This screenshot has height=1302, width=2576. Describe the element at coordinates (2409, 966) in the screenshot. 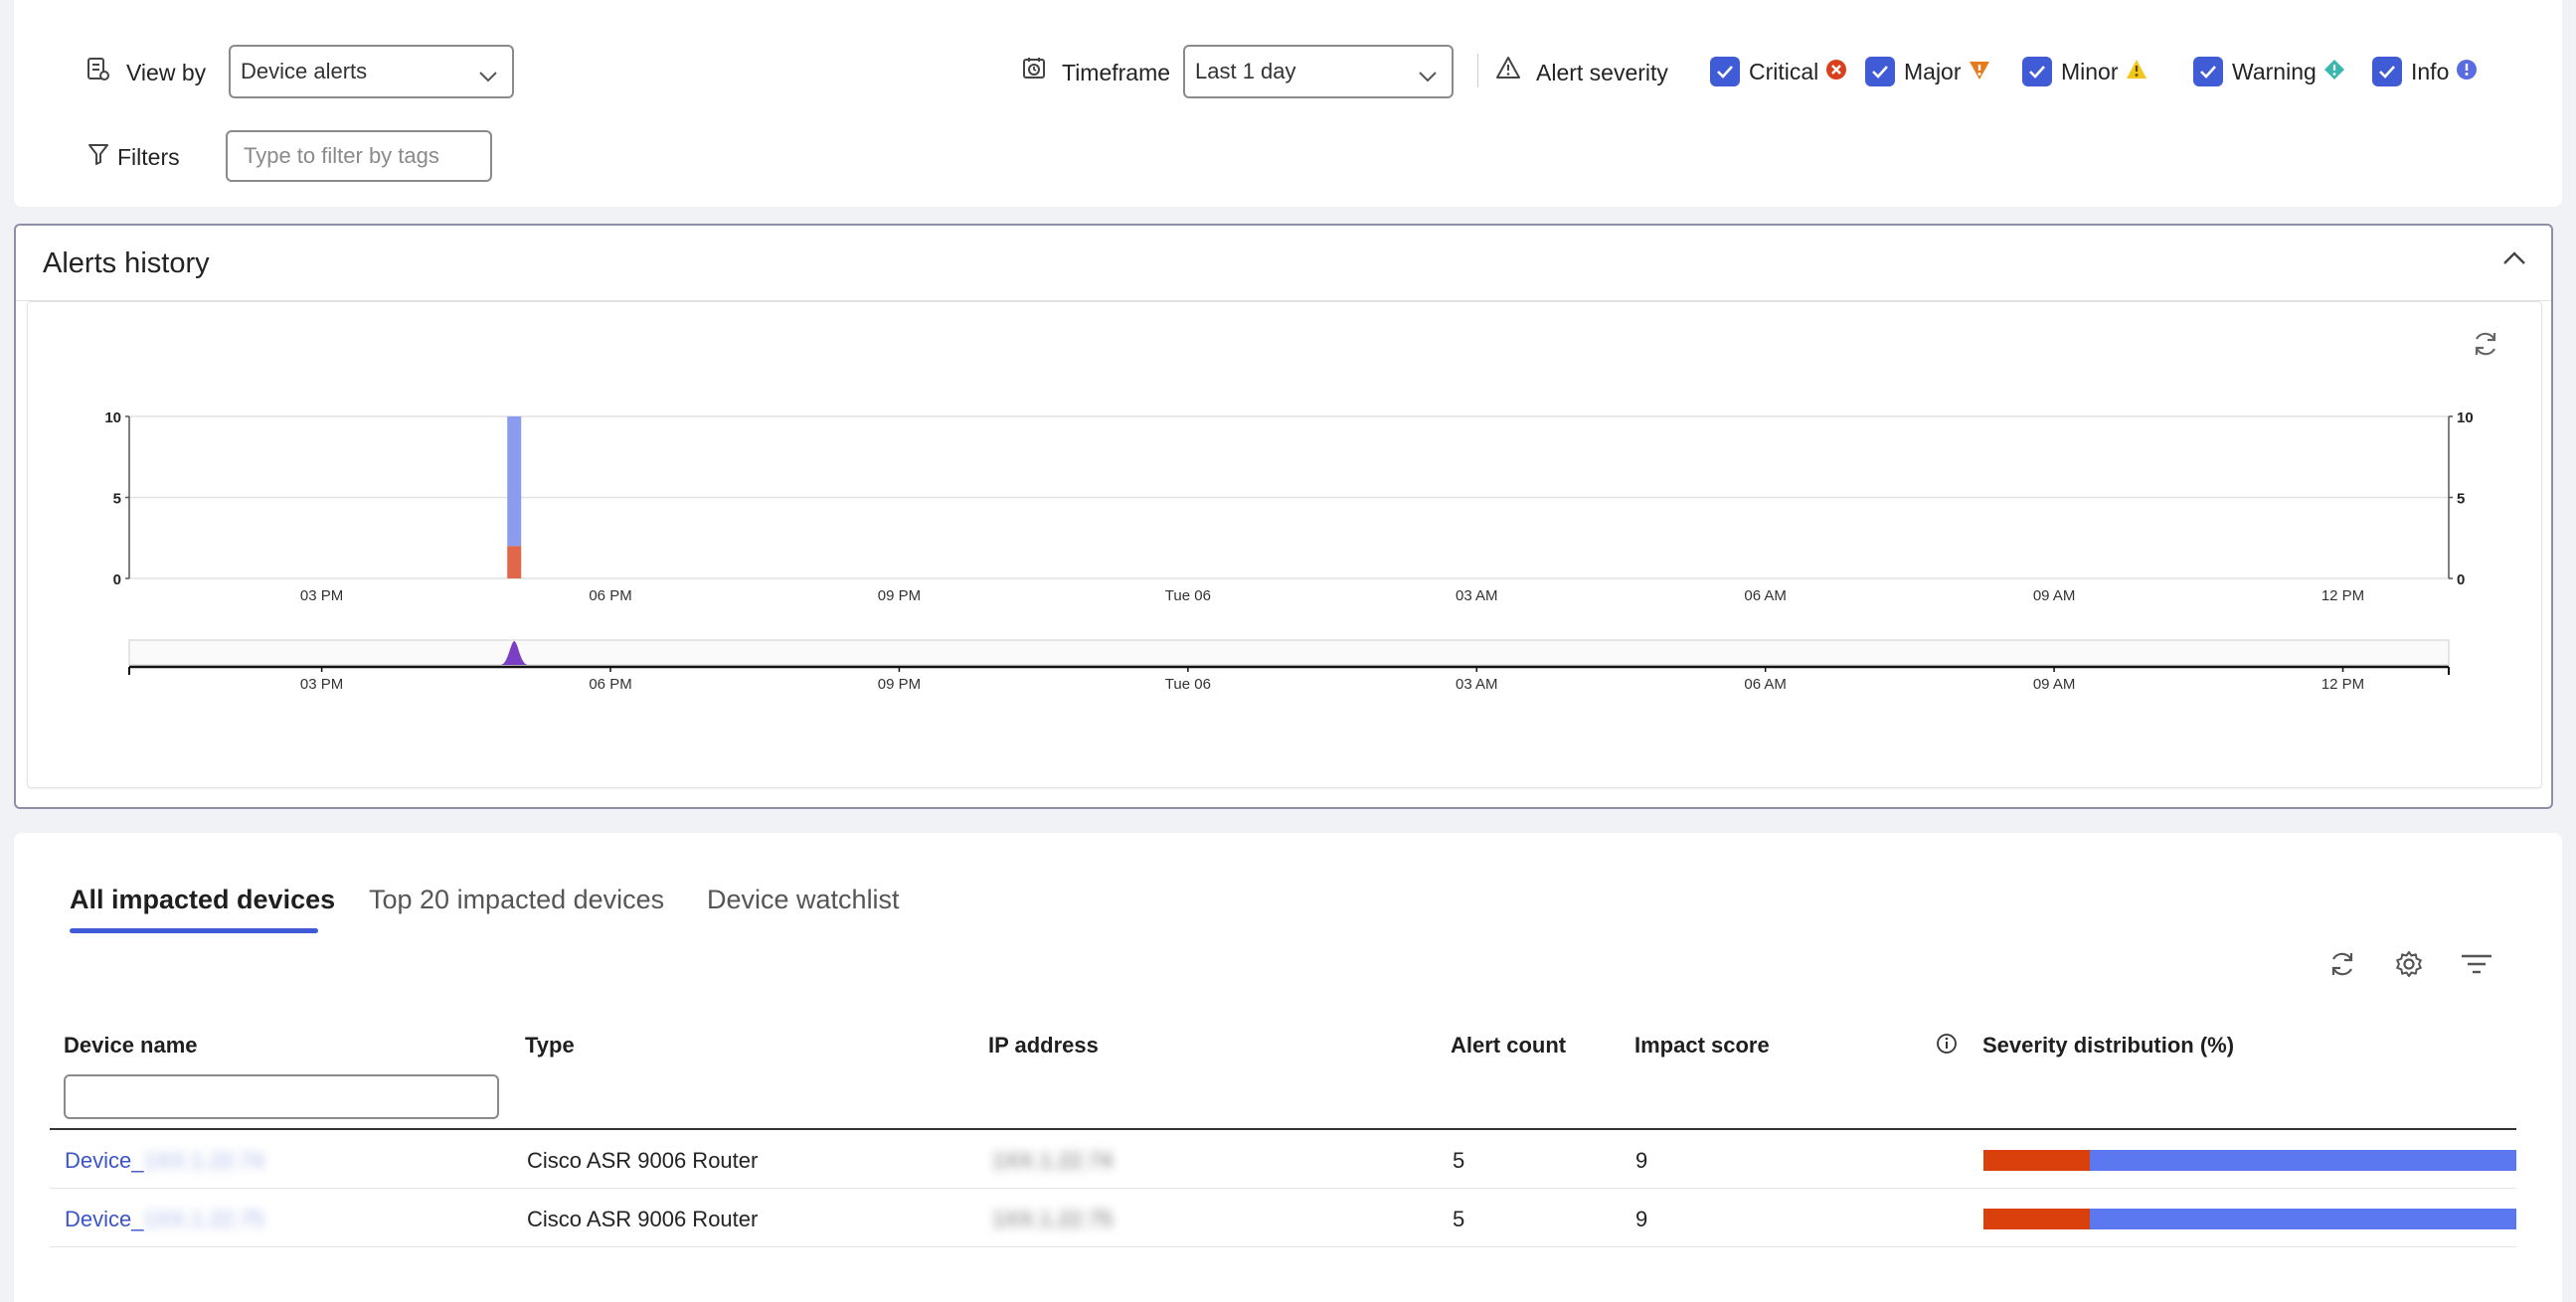

I see `settings-gear-icon` at that location.